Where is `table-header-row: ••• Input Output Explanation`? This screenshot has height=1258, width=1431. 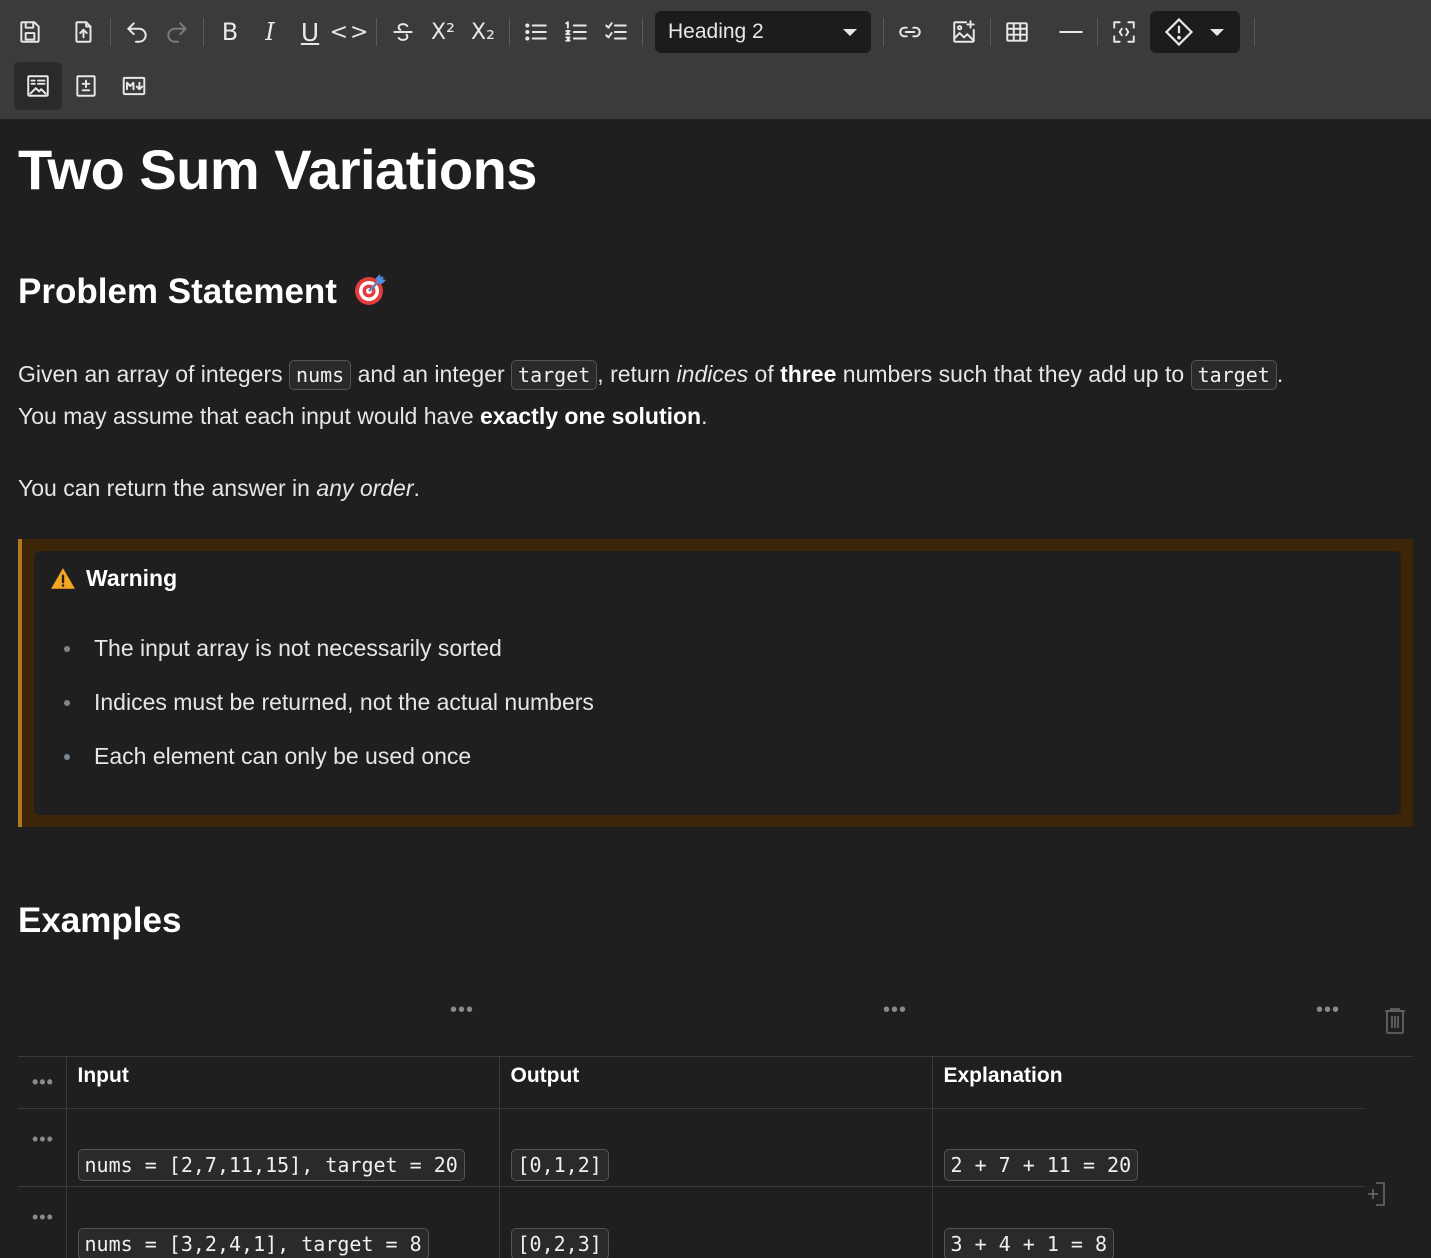
table-header-row: ••• Input Output Explanation is located at coordinates (691, 1082).